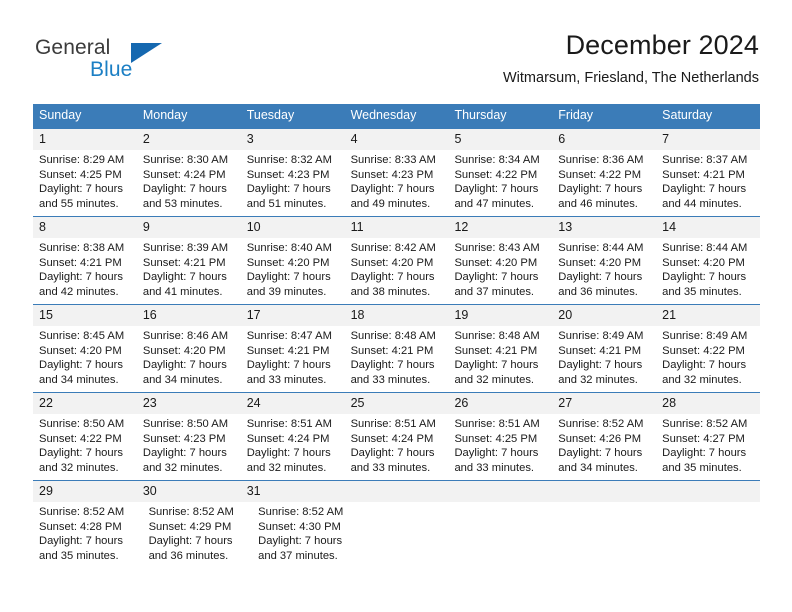  Describe the element at coordinates (393, 248) in the screenshot. I see `sunrise-text: Sunrise: 8:42 AM` at that location.